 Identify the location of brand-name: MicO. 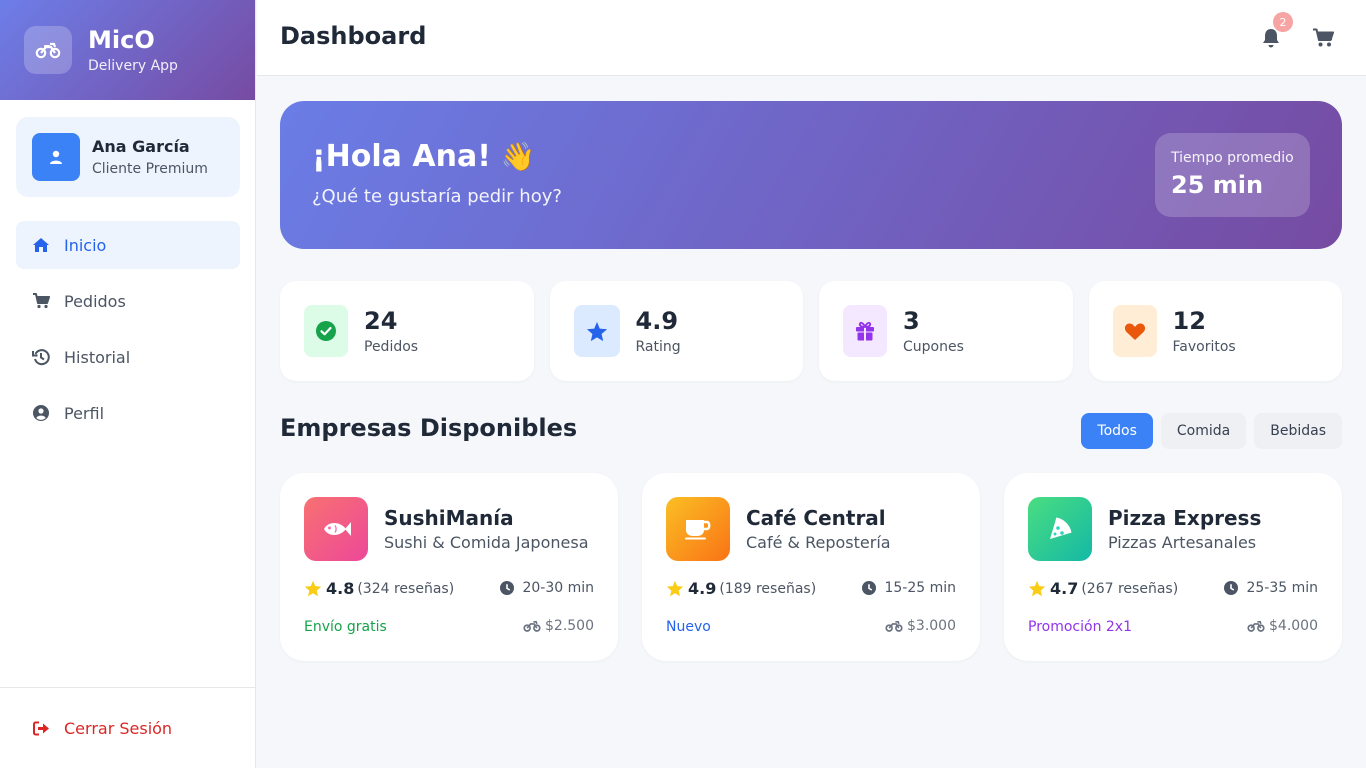
(121, 40).